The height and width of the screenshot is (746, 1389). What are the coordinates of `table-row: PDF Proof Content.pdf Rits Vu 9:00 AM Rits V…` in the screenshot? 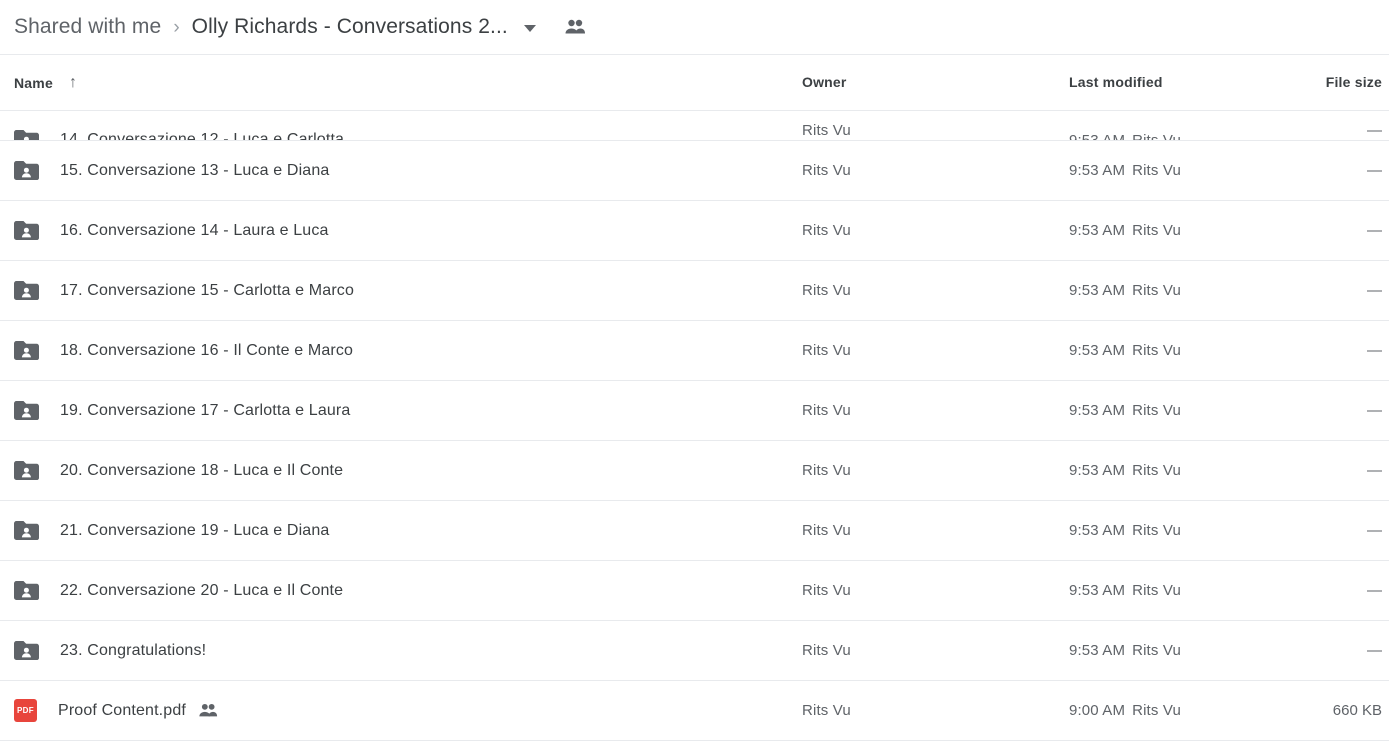 It's located at (694, 711).